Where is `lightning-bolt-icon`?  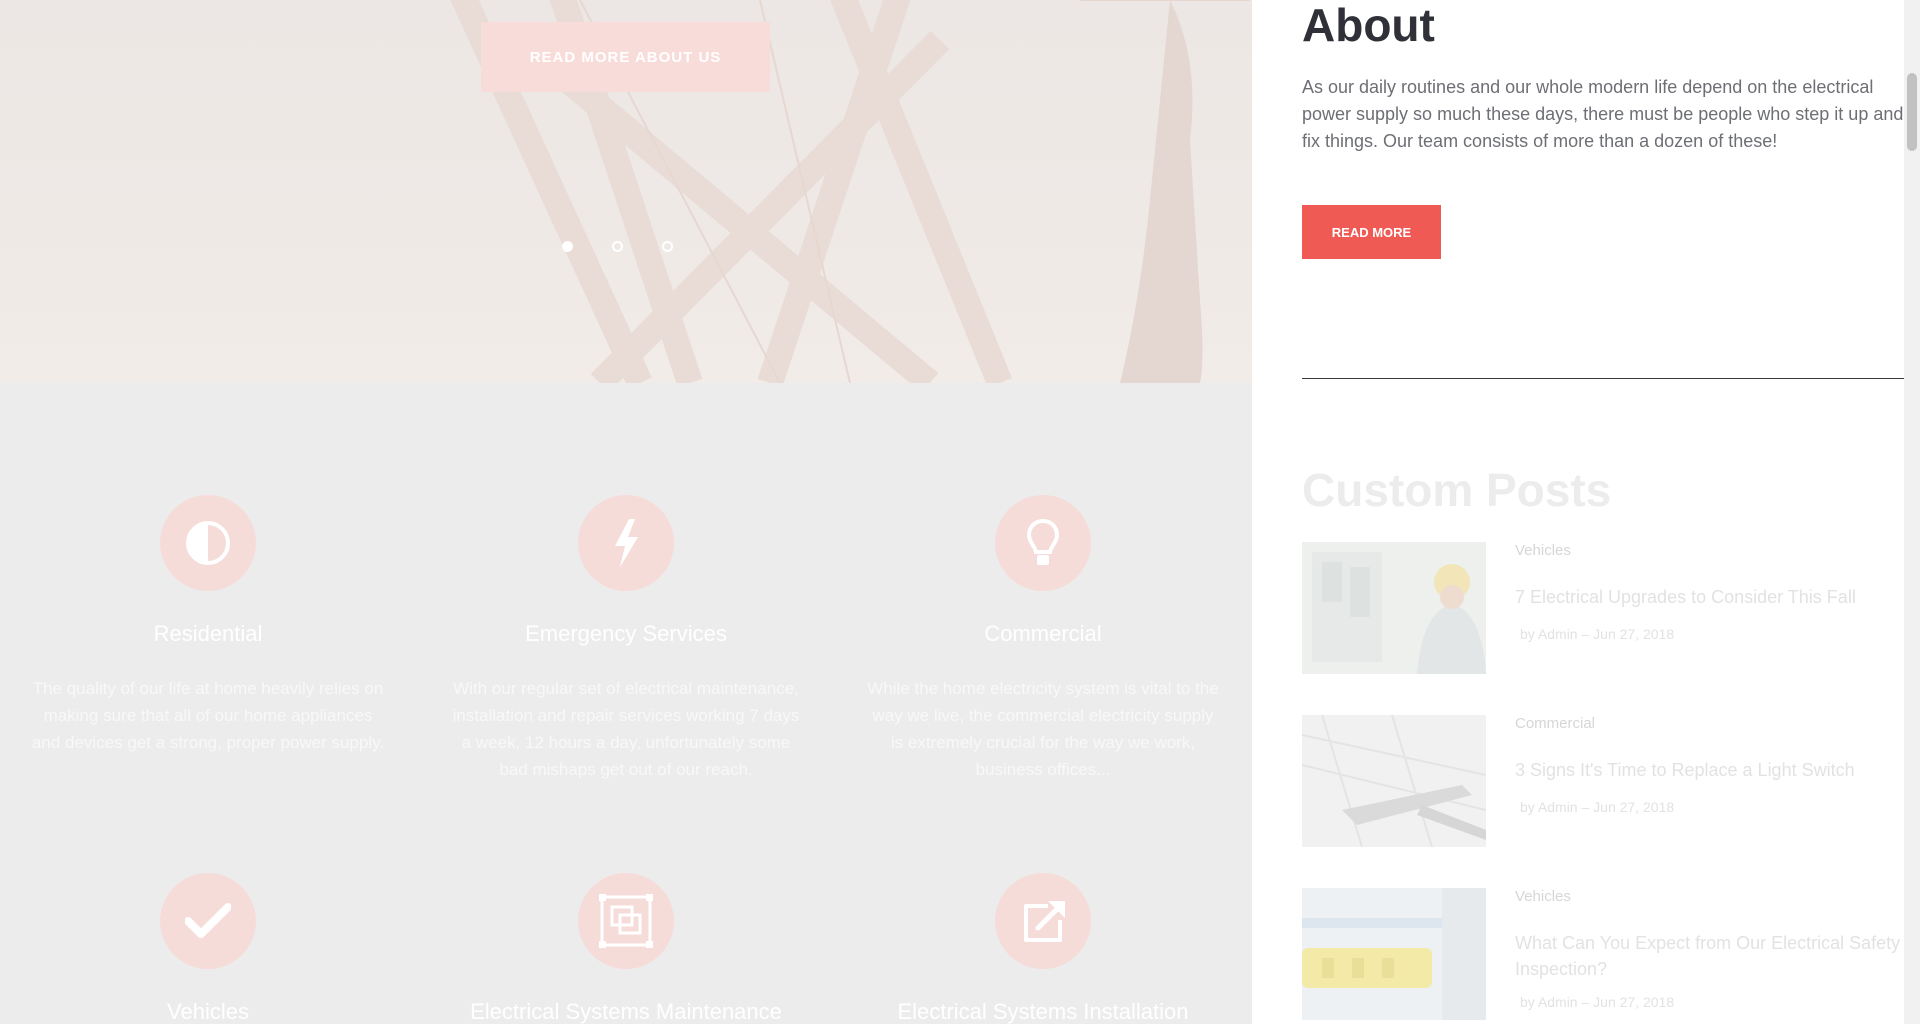 lightning-bolt-icon is located at coordinates (626, 543).